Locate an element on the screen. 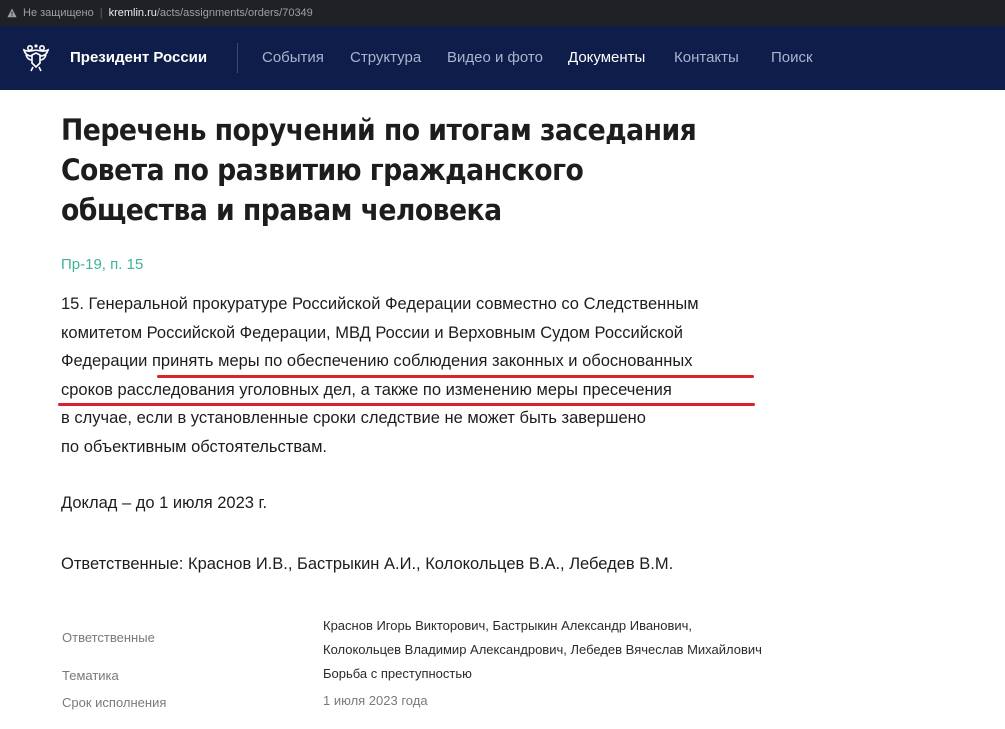  double-headed-eagle-logo-icon is located at coordinates (36, 57).